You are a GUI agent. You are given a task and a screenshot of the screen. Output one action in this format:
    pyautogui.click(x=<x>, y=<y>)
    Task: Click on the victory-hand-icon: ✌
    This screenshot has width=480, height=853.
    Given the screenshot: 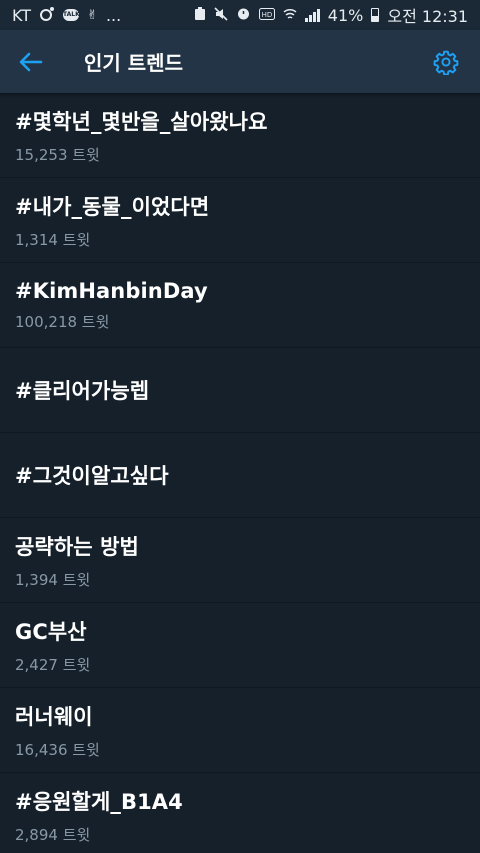 What is the action you would take?
    pyautogui.click(x=92, y=15)
    